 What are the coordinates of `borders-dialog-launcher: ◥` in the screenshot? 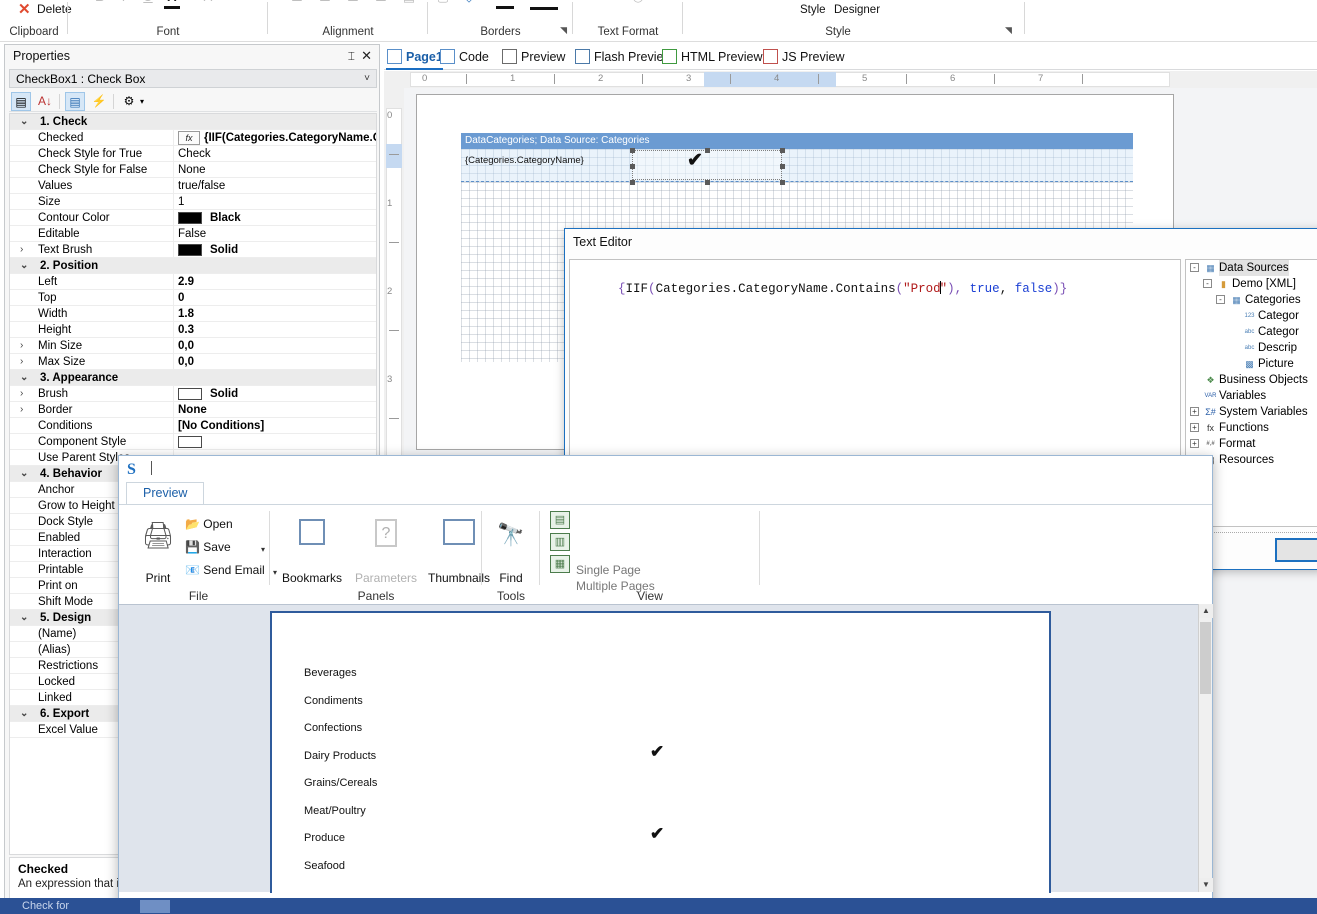 It's located at (563, 30).